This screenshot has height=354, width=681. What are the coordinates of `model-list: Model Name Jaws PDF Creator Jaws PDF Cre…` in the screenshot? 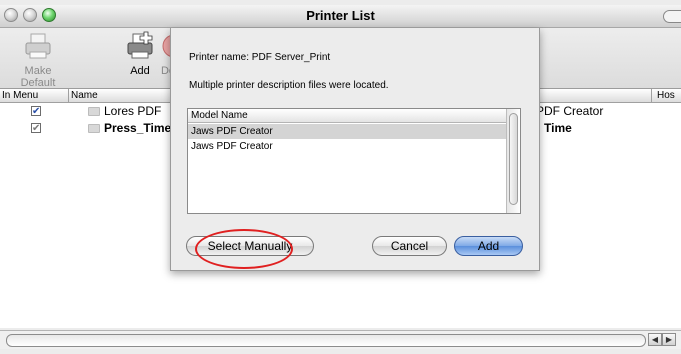 It's located at (354, 161).